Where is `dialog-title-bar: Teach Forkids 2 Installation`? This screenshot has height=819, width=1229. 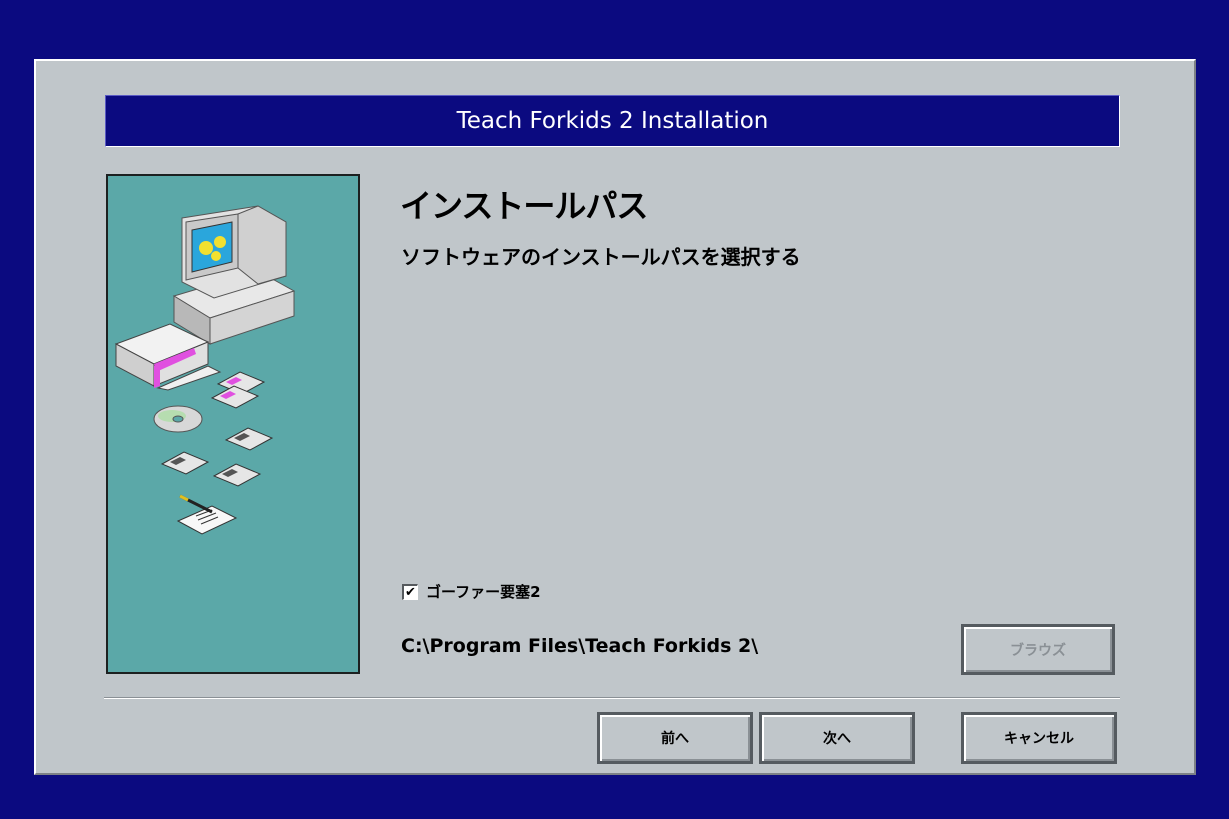
dialog-title-bar: Teach Forkids 2 Installation is located at coordinates (612, 121).